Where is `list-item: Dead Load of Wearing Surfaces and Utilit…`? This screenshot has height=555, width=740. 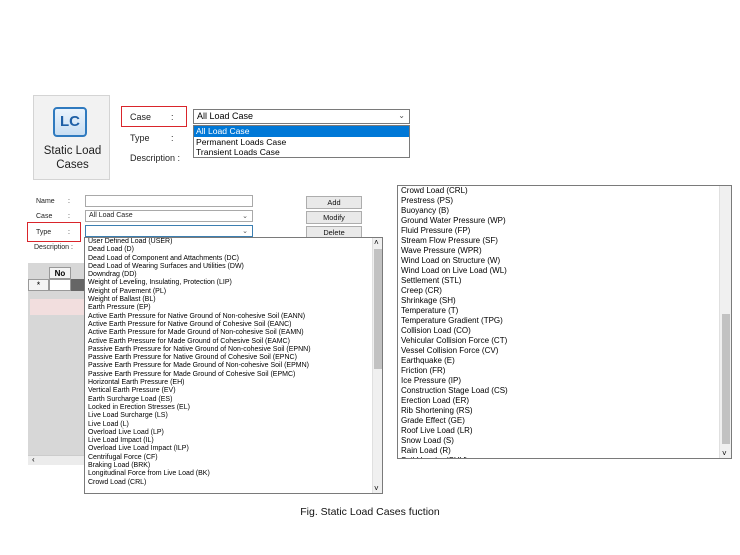
list-item: Dead Load of Wearing Surfaces and Utilit… is located at coordinates (233, 267).